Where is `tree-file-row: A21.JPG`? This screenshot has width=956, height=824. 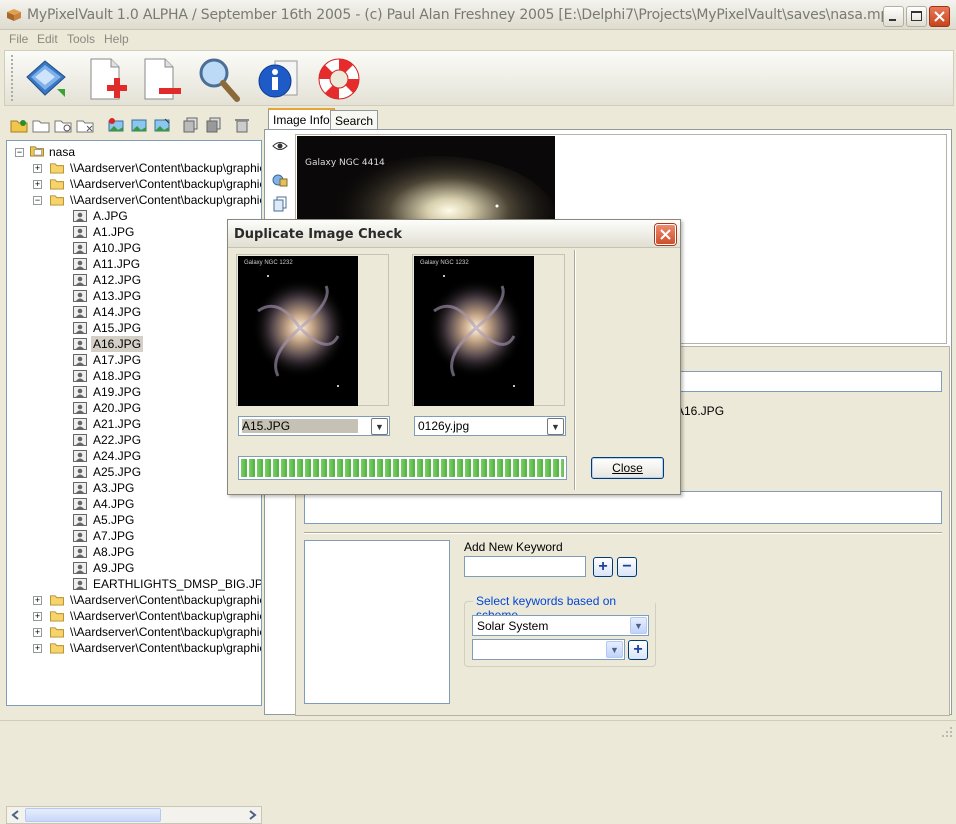 tree-file-row: A21.JPG is located at coordinates (136, 424).